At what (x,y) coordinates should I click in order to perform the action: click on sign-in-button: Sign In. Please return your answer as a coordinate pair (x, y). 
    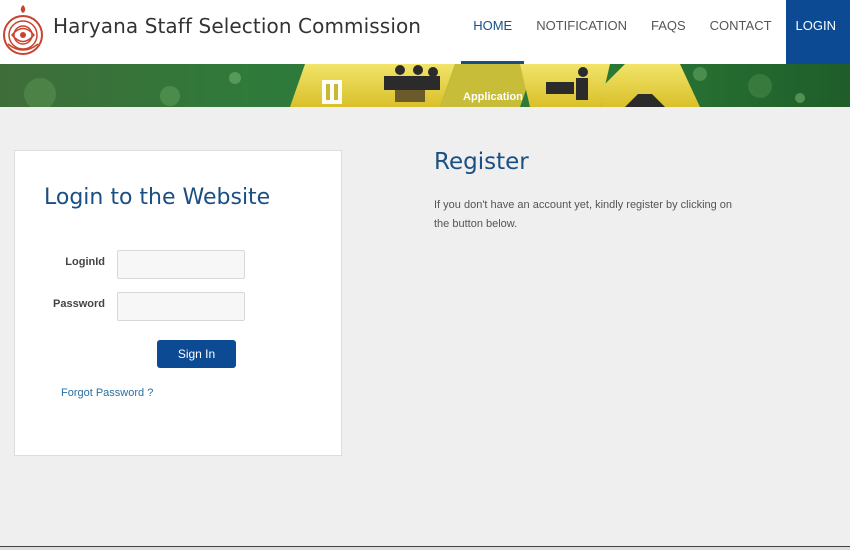
    Looking at the image, I should click on (196, 354).